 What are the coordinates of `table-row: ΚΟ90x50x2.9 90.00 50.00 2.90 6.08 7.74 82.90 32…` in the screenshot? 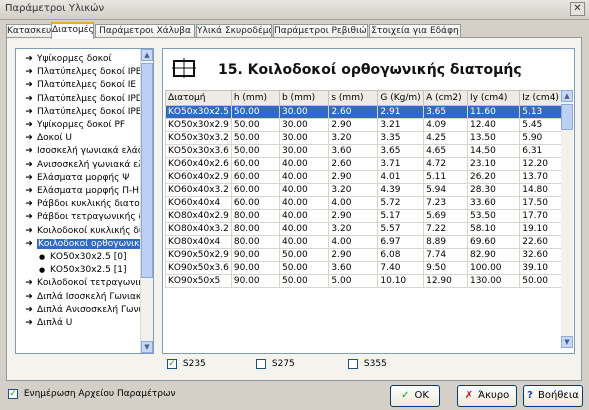 It's located at (363, 255).